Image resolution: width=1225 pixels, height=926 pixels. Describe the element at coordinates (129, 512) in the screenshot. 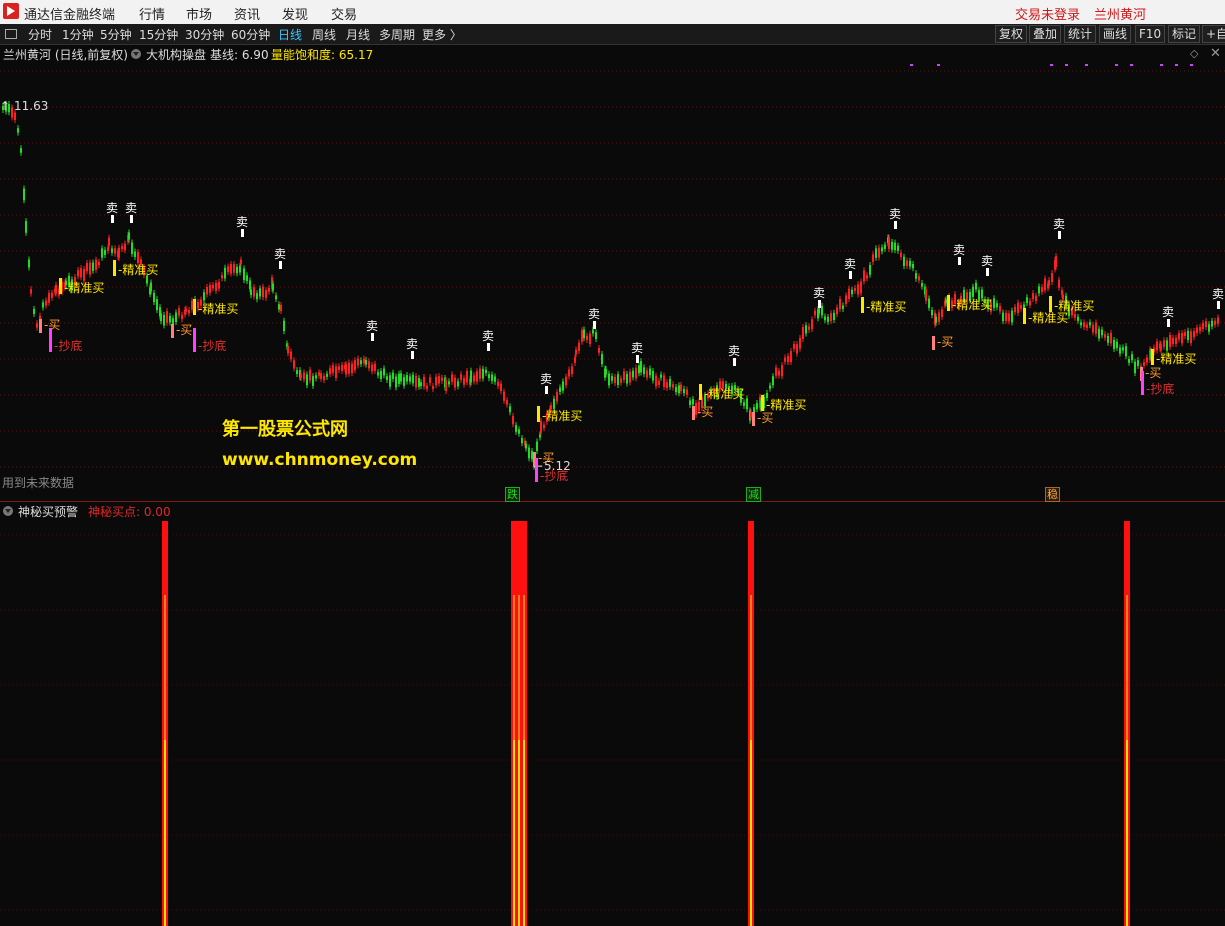

I see `sub-indicator-value: 神秘买点: 0.00` at that location.